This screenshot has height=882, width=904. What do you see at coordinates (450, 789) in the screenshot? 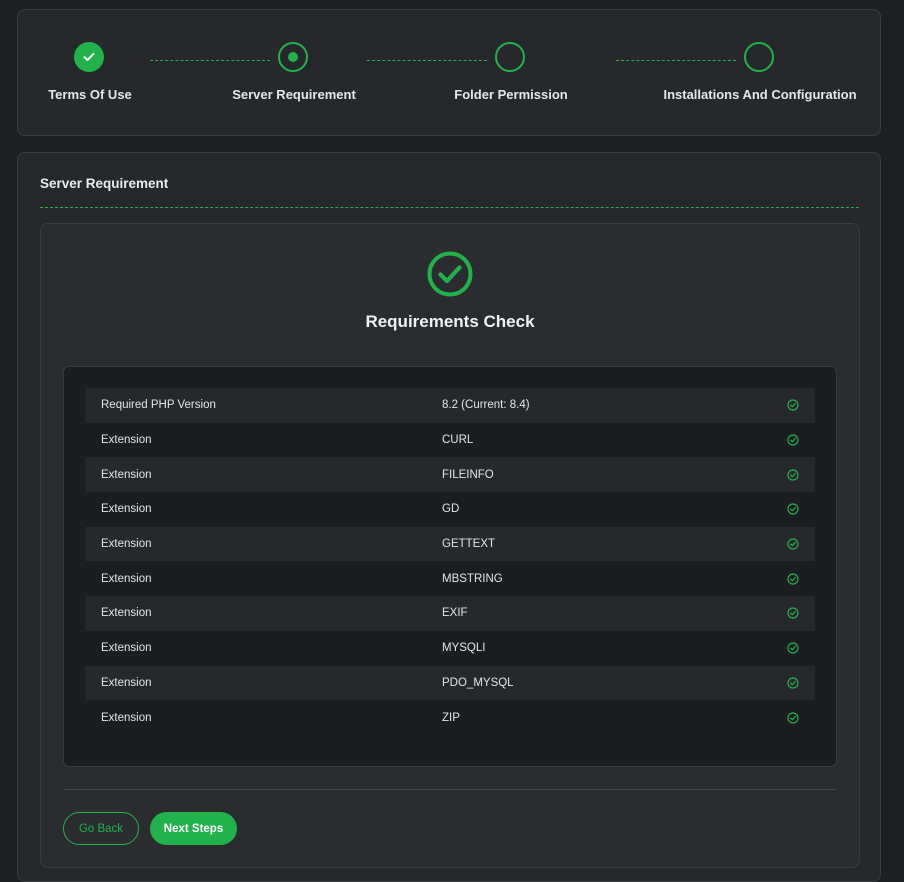
I see `actions-divider` at bounding box center [450, 789].